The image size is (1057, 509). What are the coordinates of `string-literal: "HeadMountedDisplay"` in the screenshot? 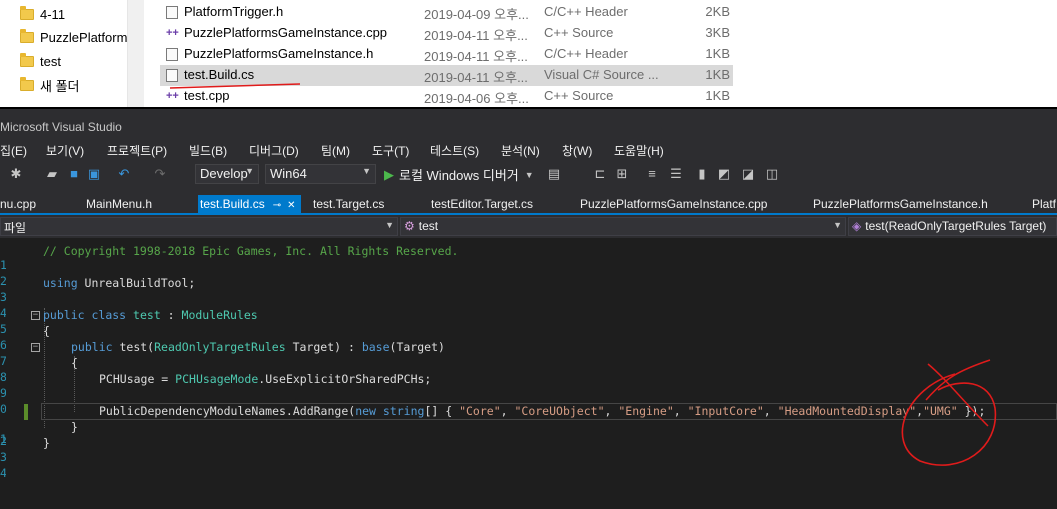 It's located at (847, 411).